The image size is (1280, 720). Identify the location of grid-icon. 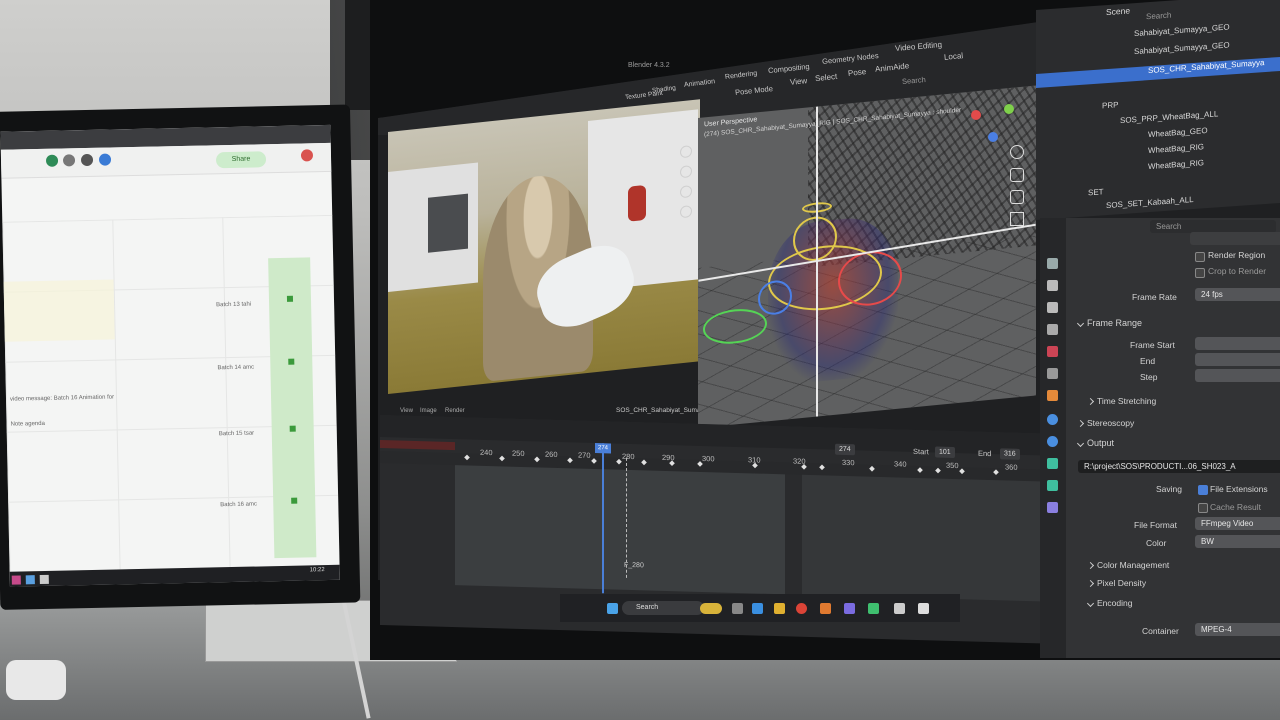
(1017, 219).